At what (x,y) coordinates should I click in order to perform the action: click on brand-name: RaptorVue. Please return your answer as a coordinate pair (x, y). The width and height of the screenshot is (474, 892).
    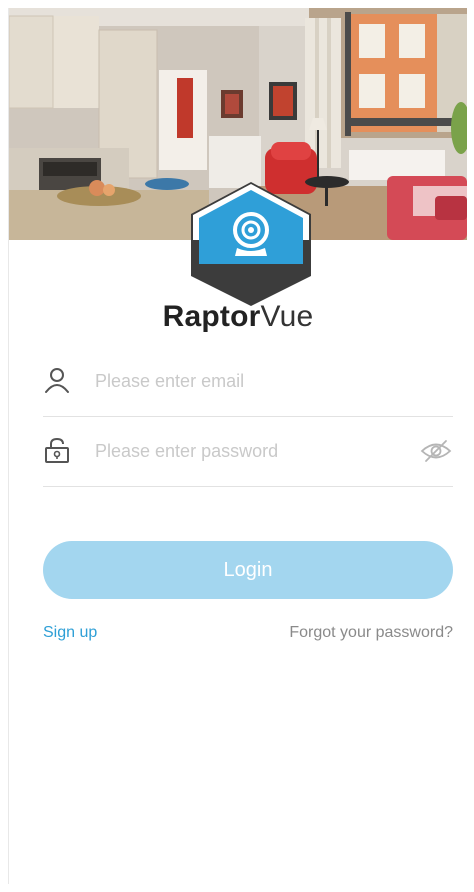
    Looking at the image, I should click on (238, 317).